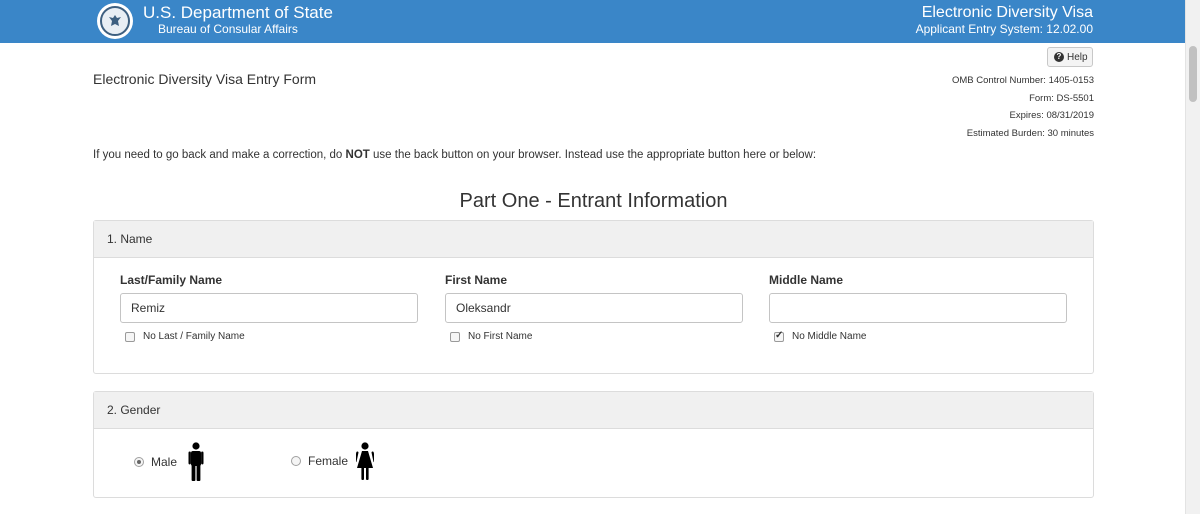 The width and height of the screenshot is (1200, 514). What do you see at coordinates (115, 21) in the screenshot?
I see `state-department-seal-icon` at bounding box center [115, 21].